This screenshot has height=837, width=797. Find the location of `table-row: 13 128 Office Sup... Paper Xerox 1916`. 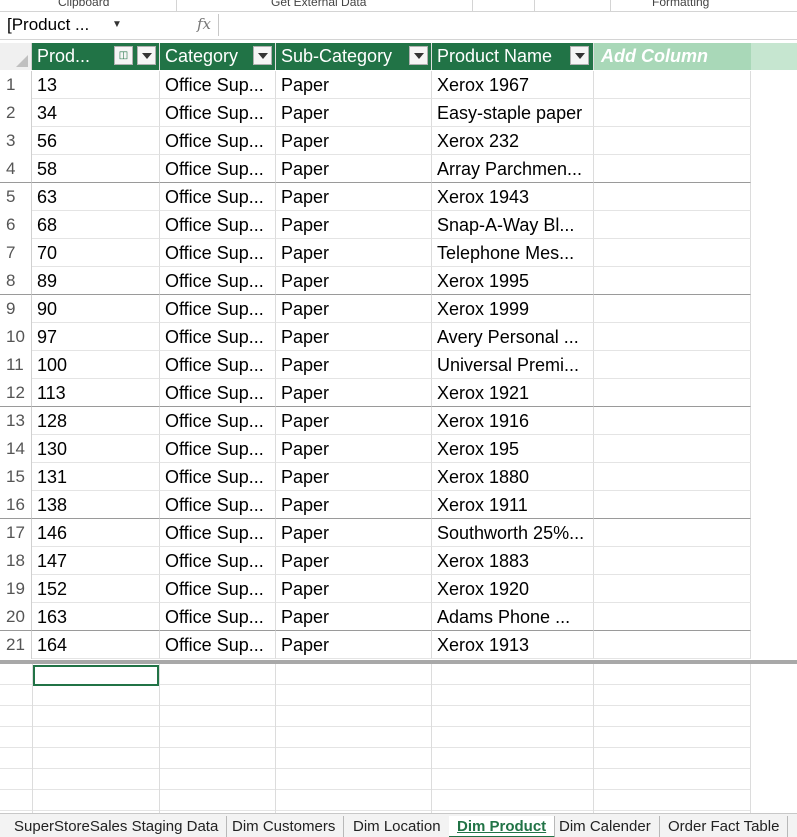

table-row: 13 128 Office Sup... Paper Xerox 1916 is located at coordinates (398, 421).